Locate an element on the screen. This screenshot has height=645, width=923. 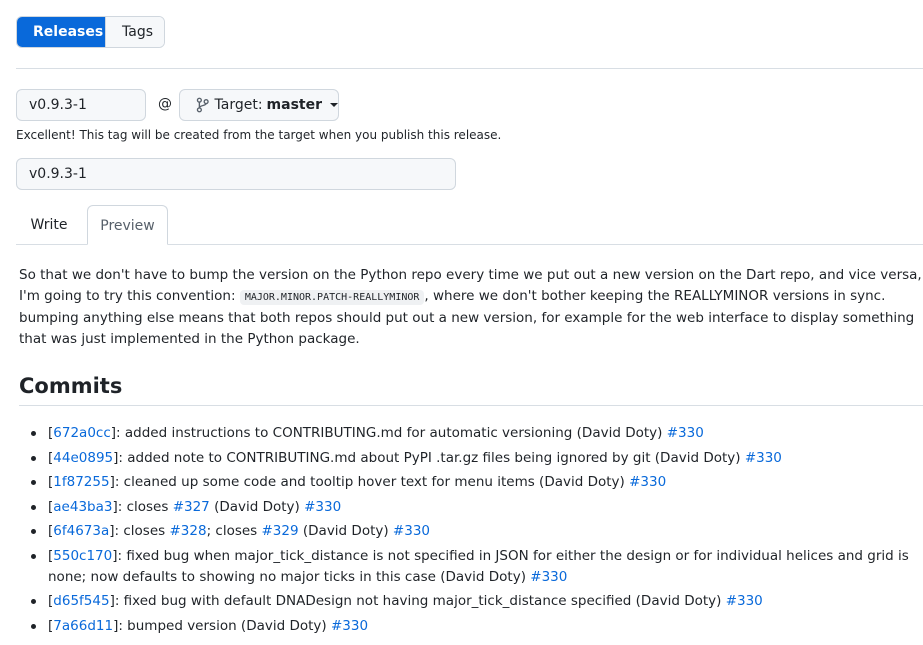
commit-sha-link: 550c170 is located at coordinates (82, 556).